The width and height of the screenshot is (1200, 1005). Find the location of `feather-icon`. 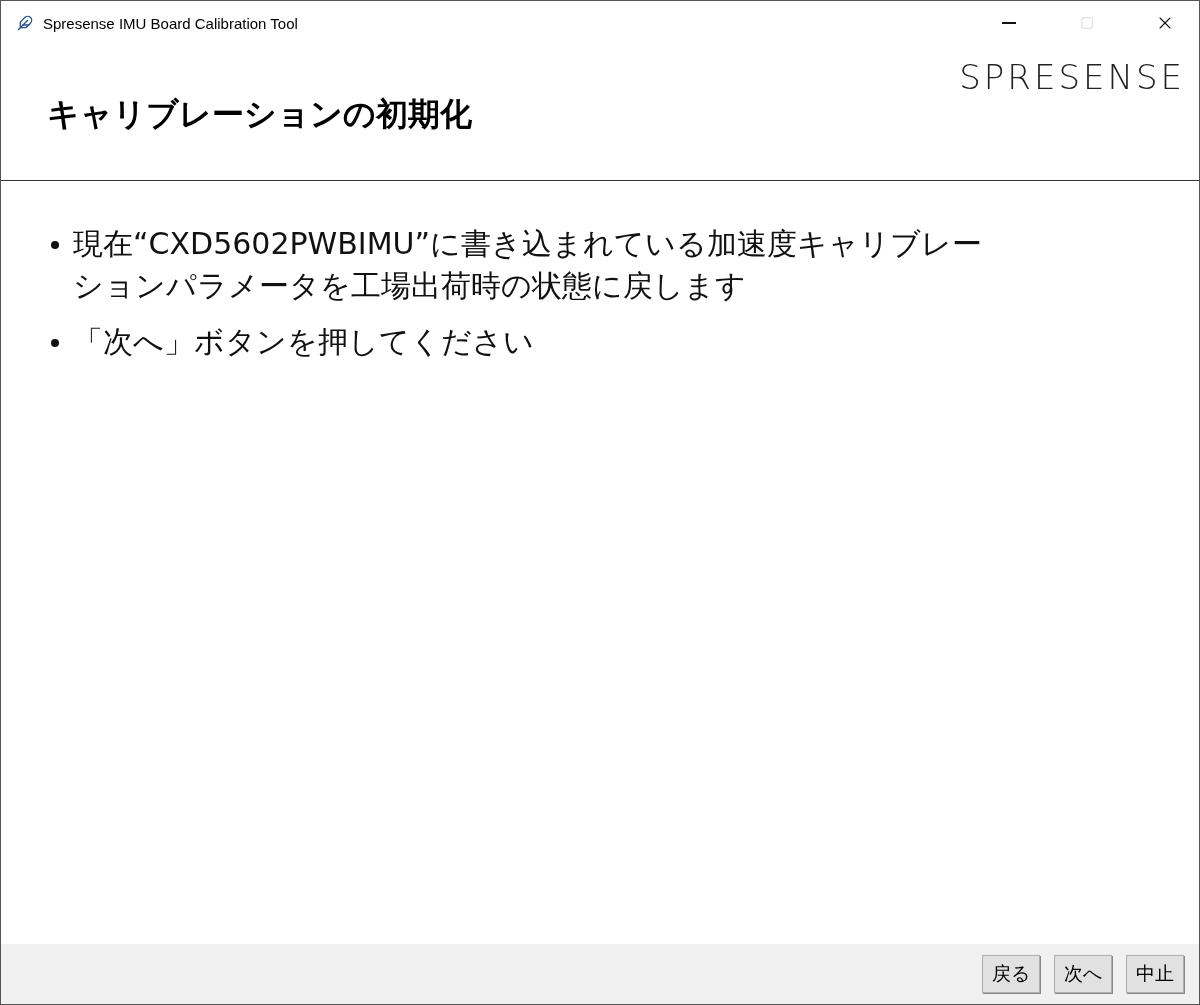

feather-icon is located at coordinates (25, 23).